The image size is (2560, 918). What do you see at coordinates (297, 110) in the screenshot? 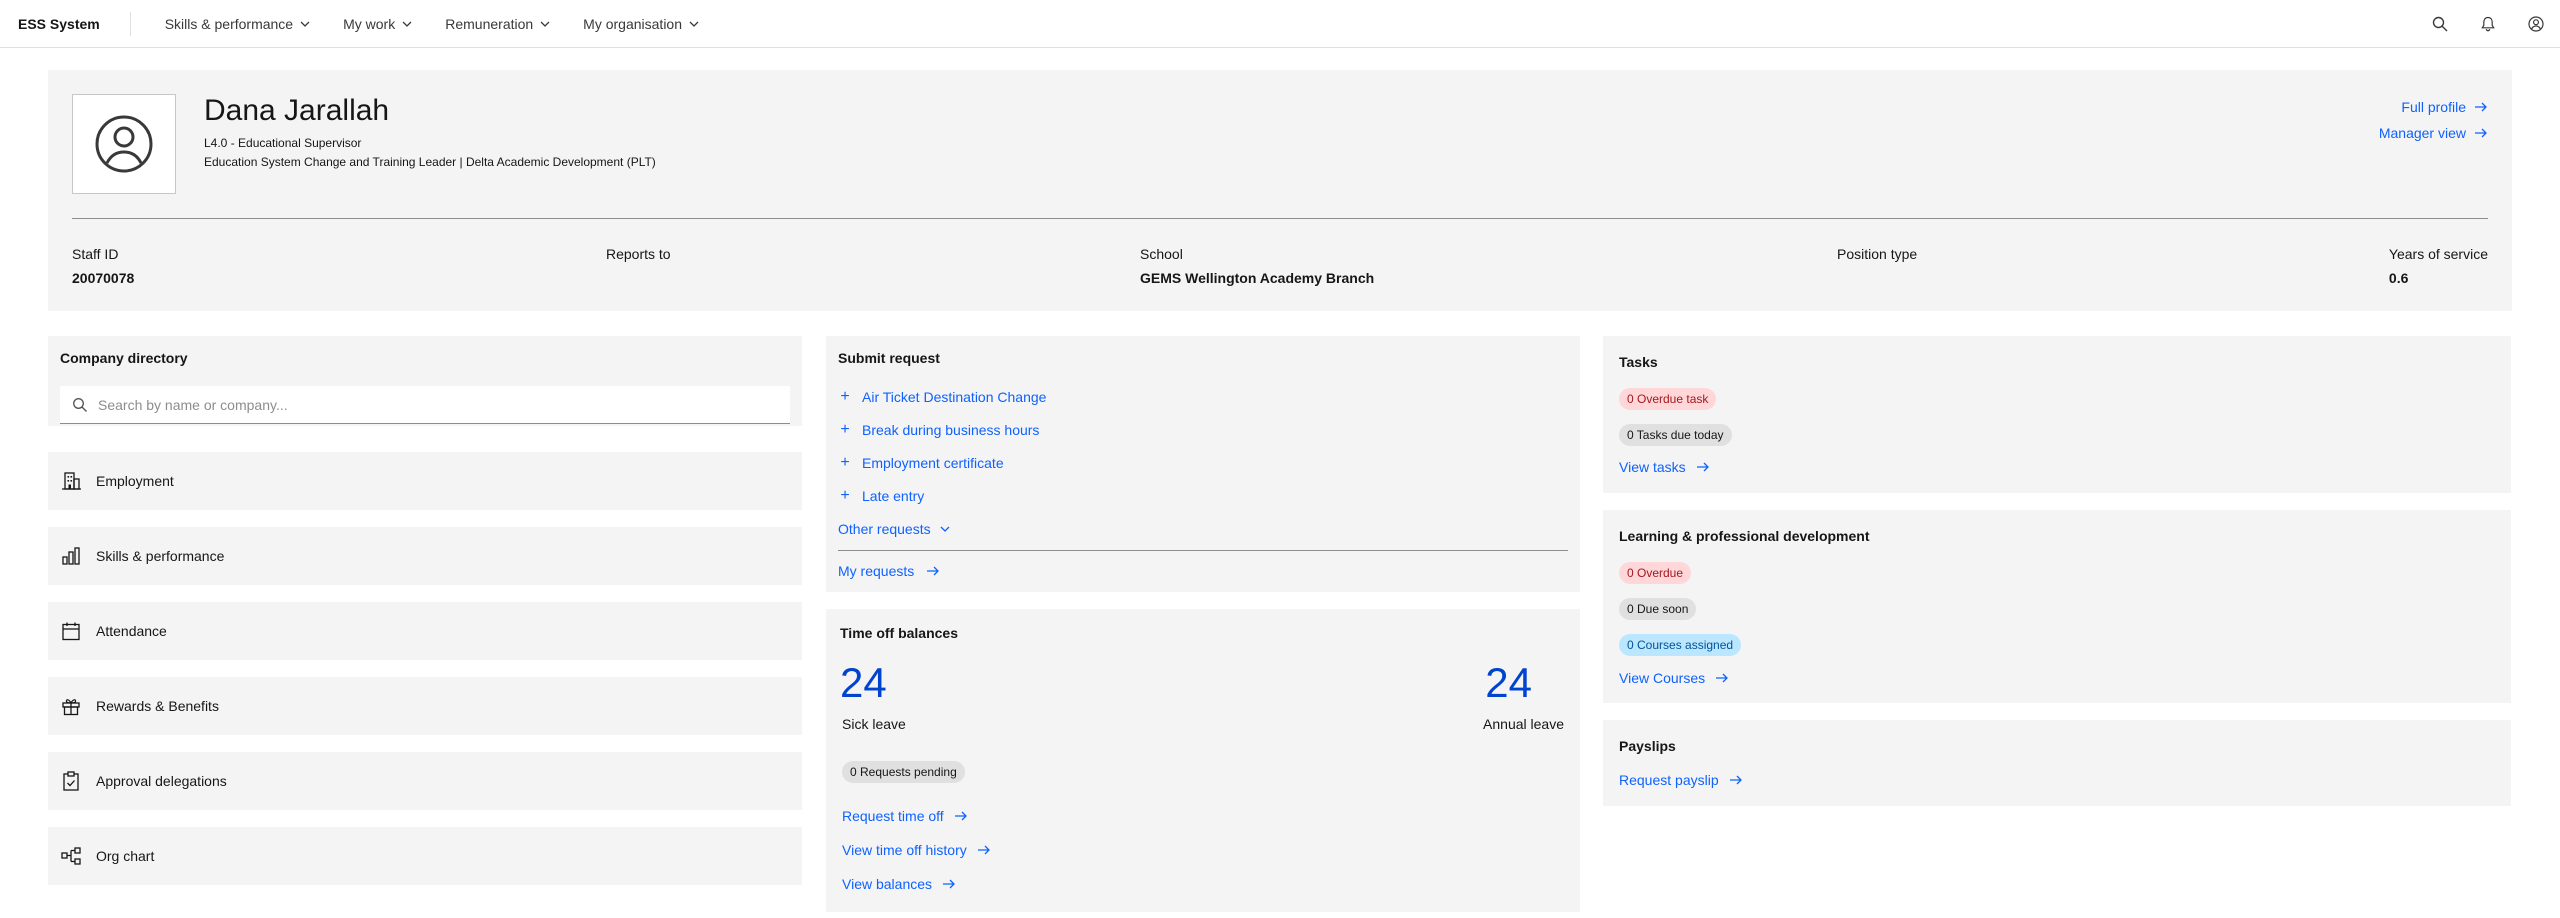
I see `profile-name: Dana Jarallah` at bounding box center [297, 110].